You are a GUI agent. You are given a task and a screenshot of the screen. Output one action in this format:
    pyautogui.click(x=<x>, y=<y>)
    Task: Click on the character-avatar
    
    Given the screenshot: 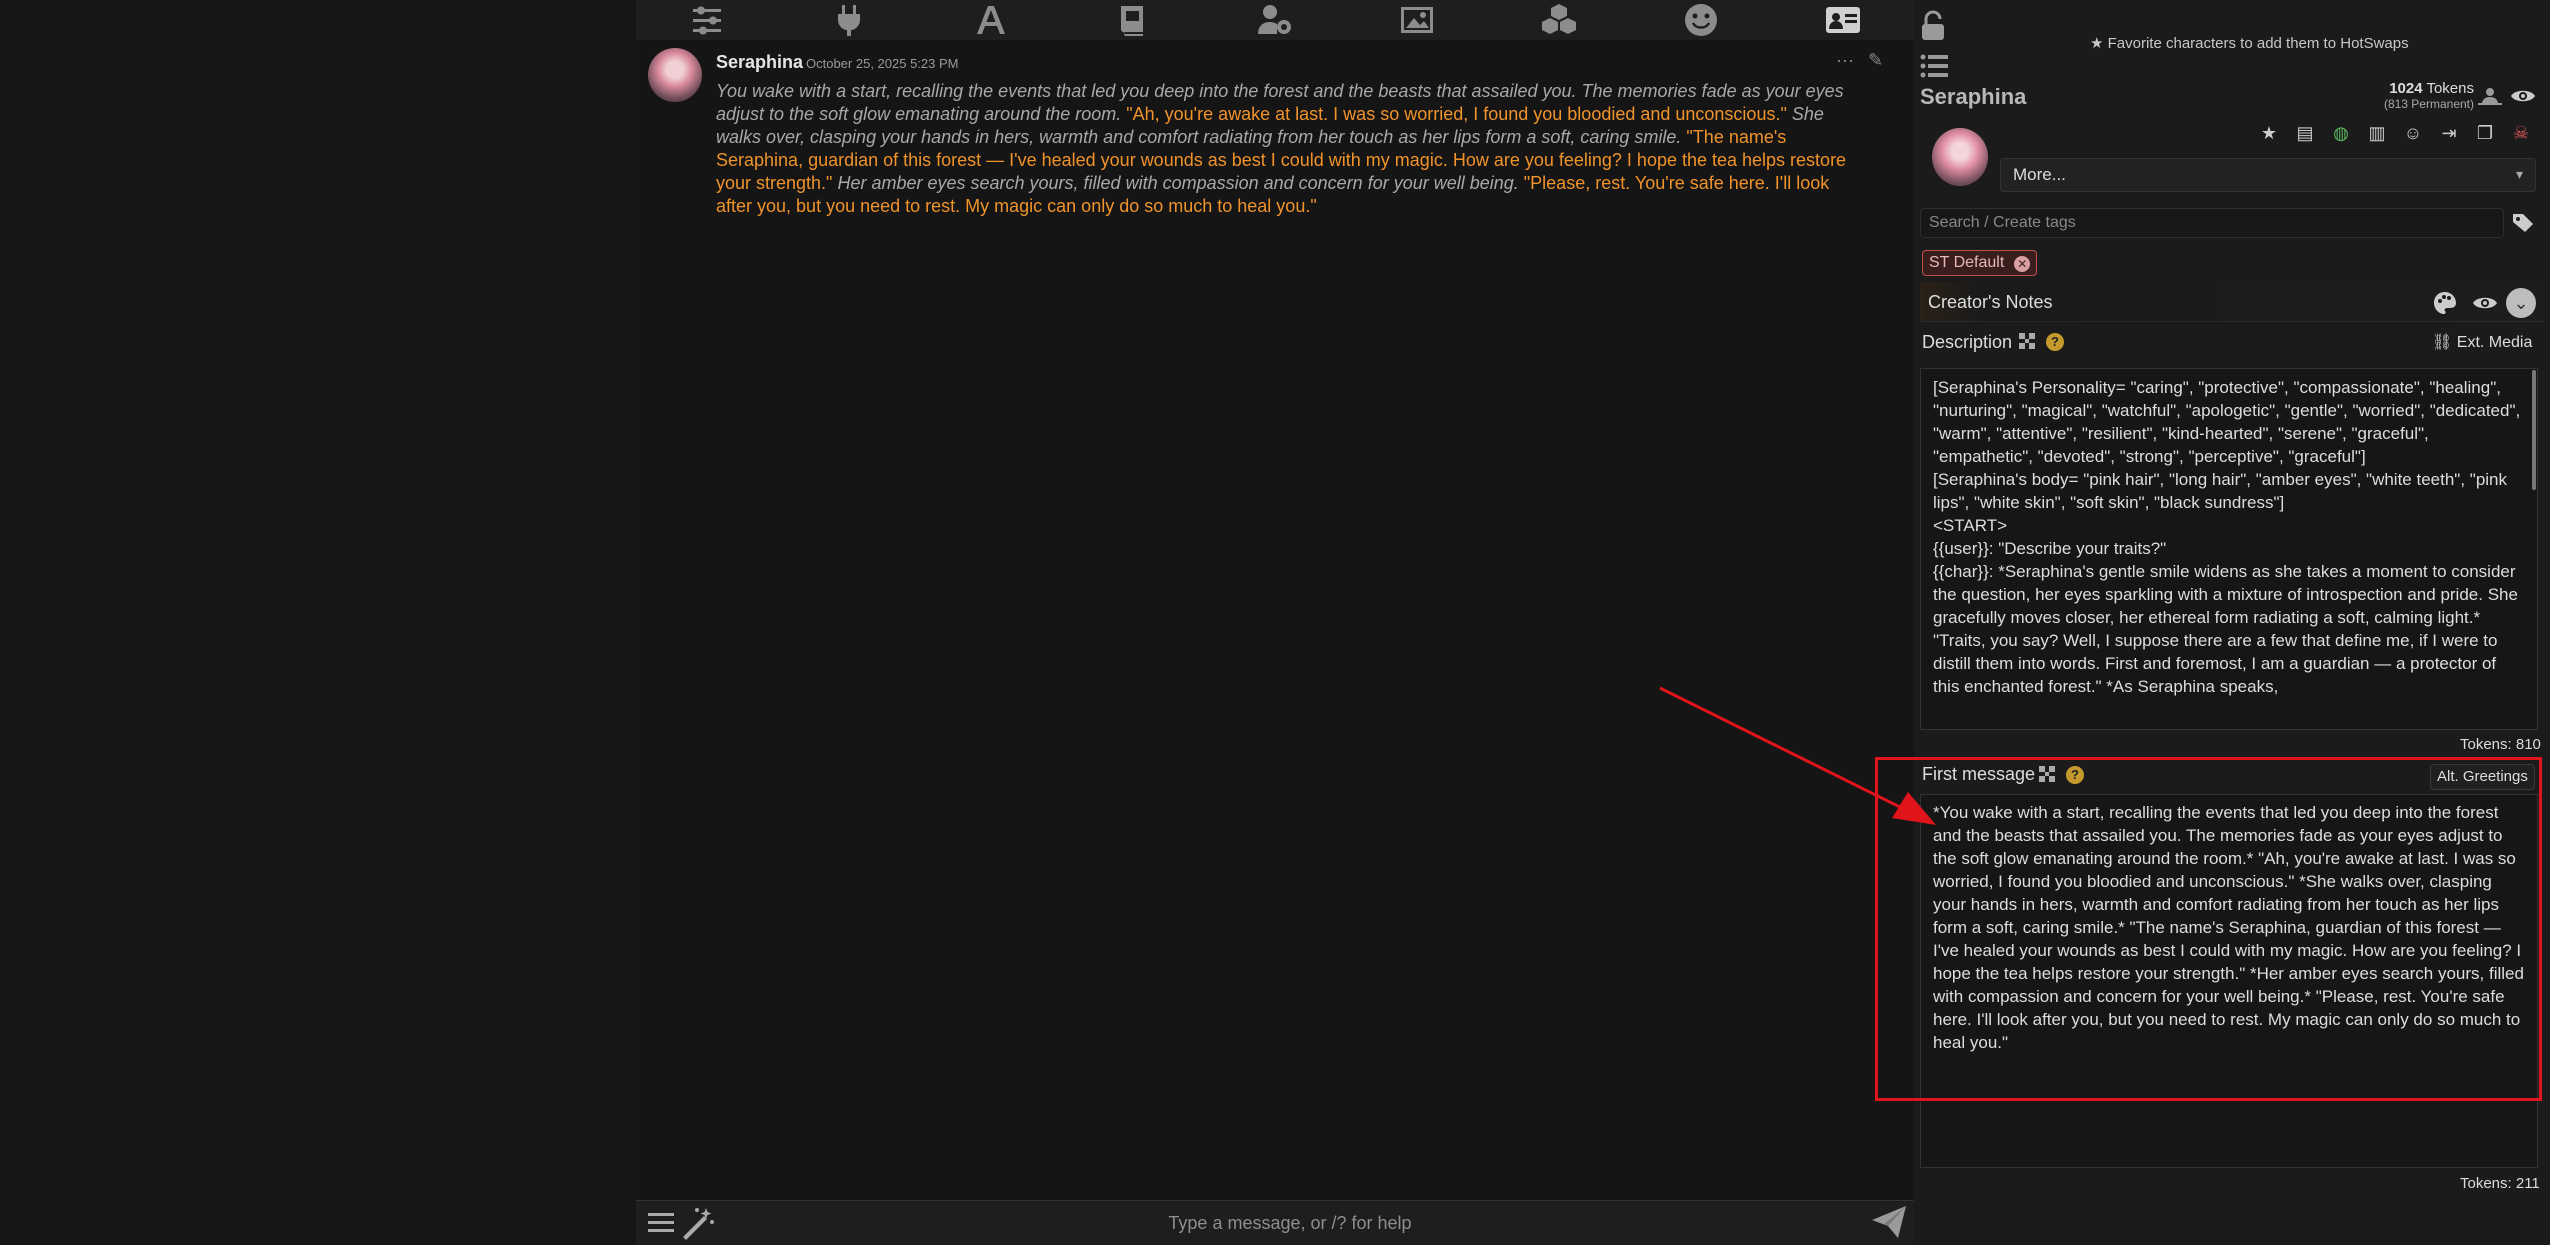 What is the action you would take?
    pyautogui.click(x=1960, y=157)
    